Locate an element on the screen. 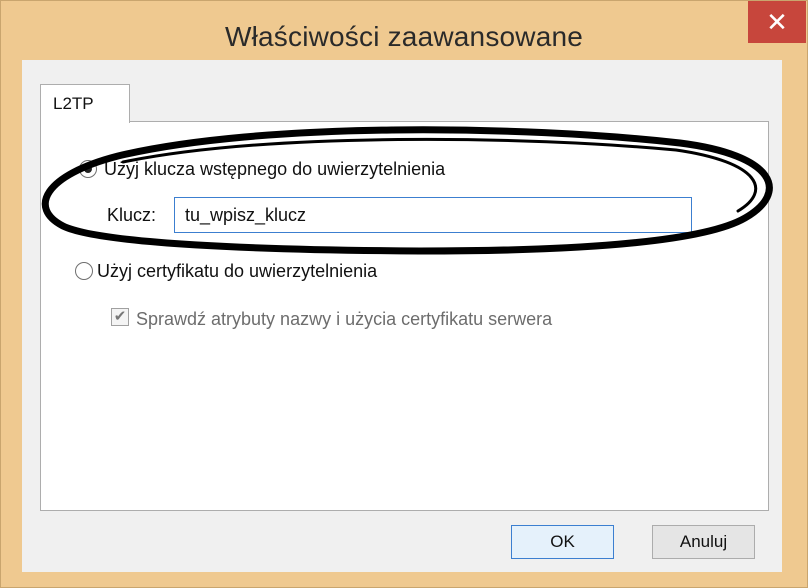 The height and width of the screenshot is (588, 808). verify-cert-checkbox: ✔ is located at coordinates (120, 317).